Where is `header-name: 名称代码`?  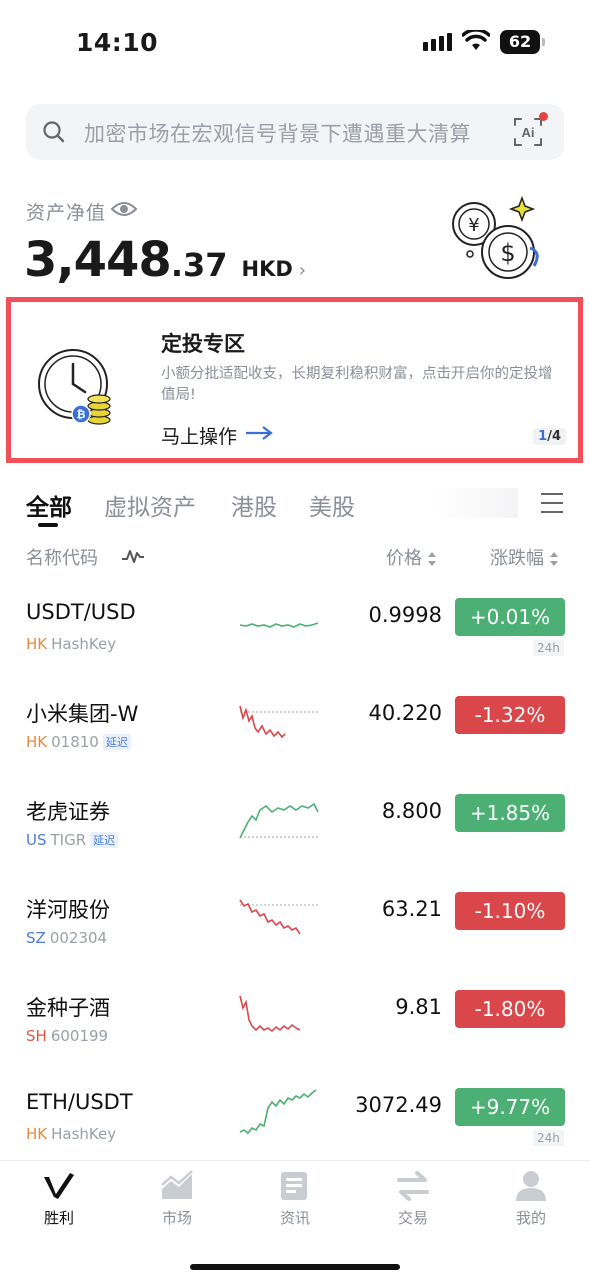 header-name: 名称代码 is located at coordinates (62, 558).